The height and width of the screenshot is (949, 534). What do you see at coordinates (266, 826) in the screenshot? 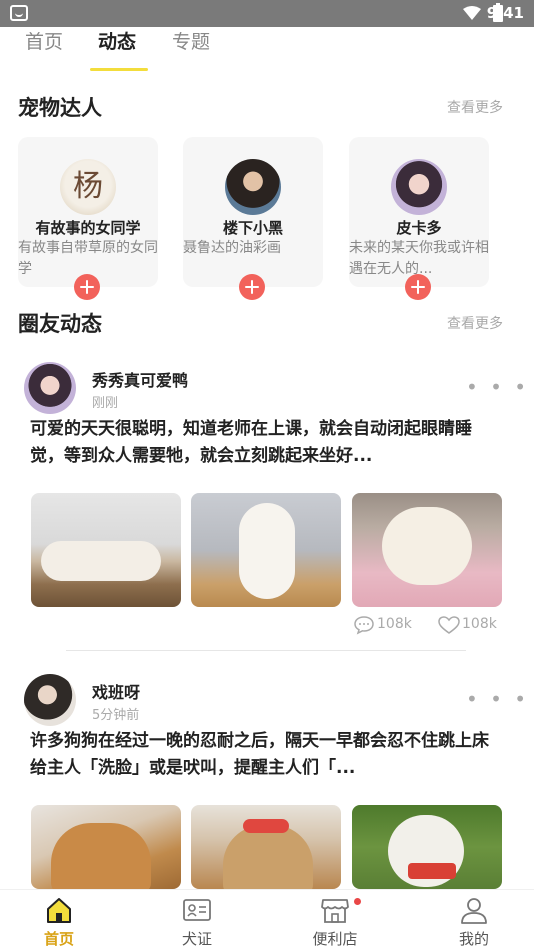
I see `red-bow` at bounding box center [266, 826].